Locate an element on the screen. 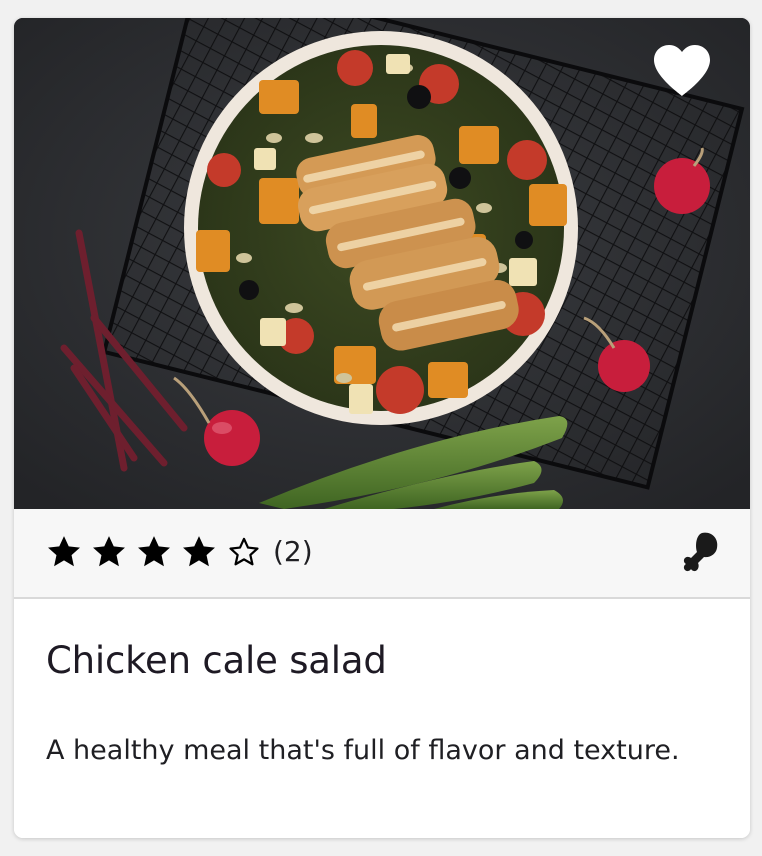  star-outline-icon is located at coordinates (244, 552).